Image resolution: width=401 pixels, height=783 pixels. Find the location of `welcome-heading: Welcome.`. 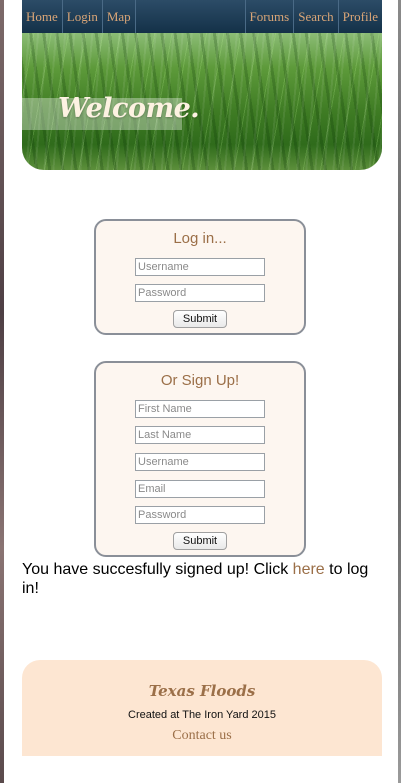

welcome-heading: Welcome. is located at coordinates (129, 108).